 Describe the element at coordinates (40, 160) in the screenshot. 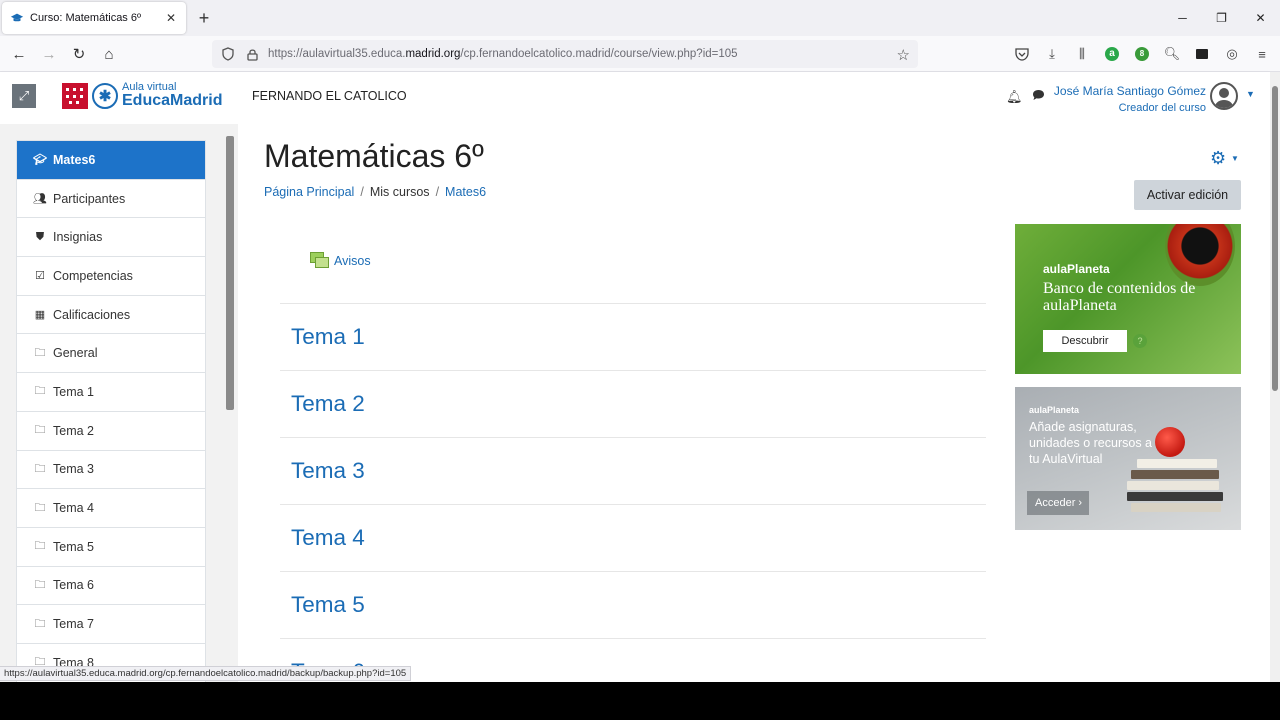

I see `graduation-cap-icon: 🎓︎` at that location.